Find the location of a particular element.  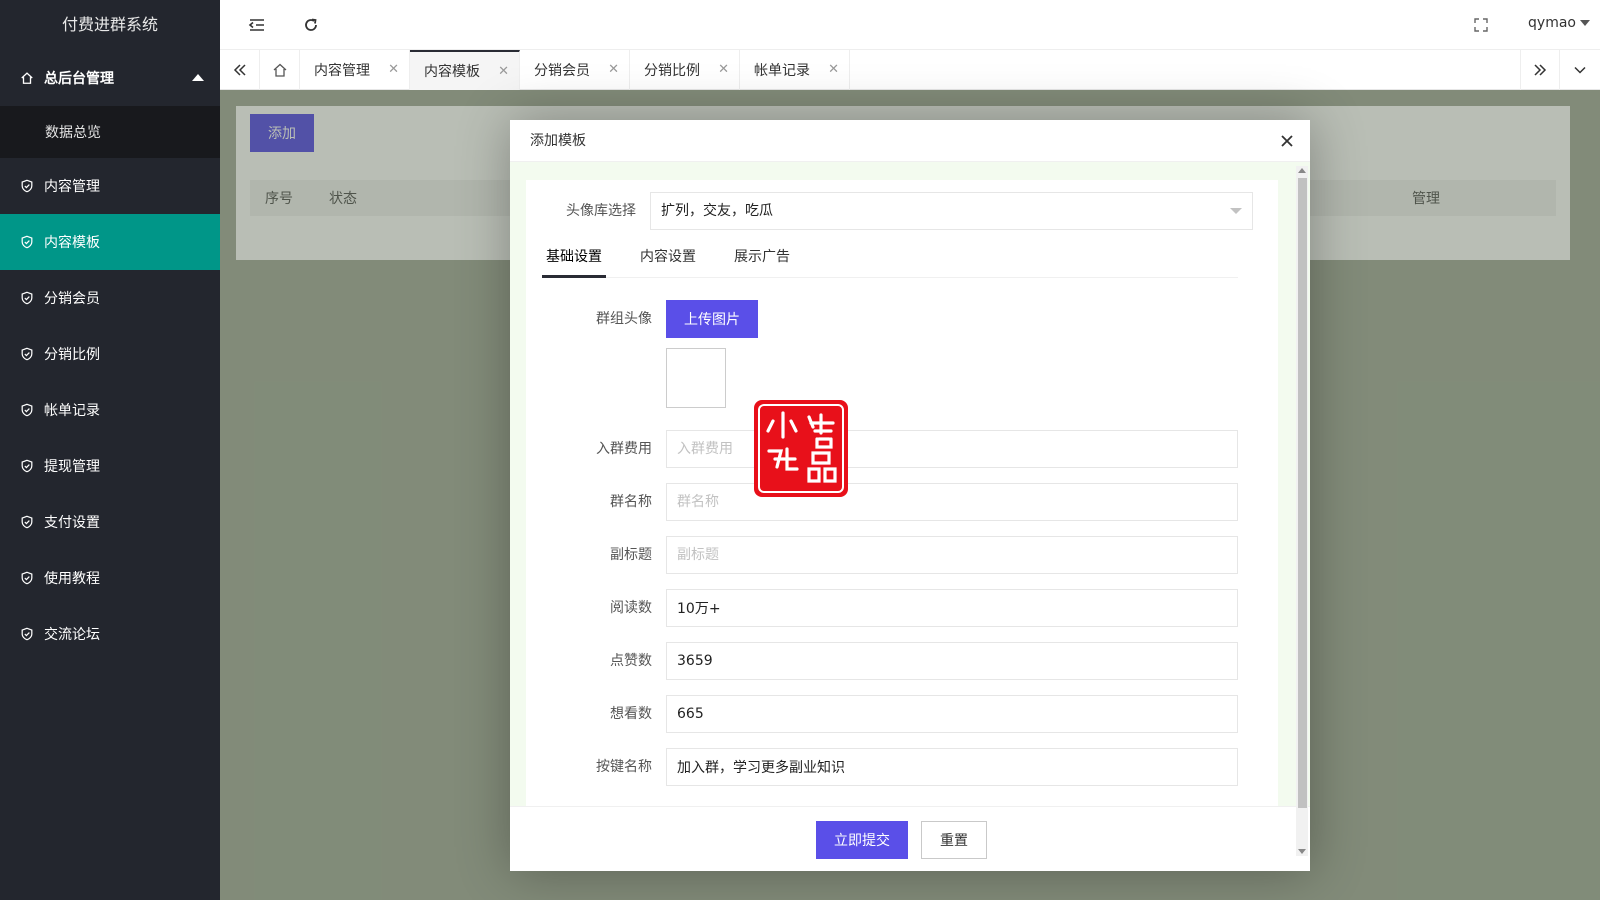

avatar-lib-row: 头像库选择 扩列，交友，吃瓜 is located at coordinates (896, 211).